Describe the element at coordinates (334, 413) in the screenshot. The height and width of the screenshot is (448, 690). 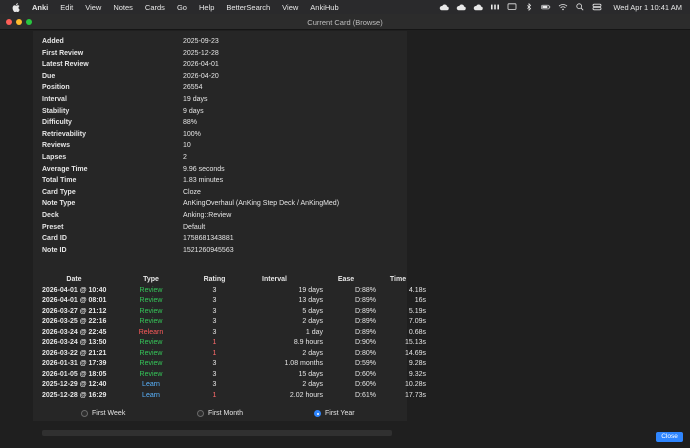
I see `radio-first-year: First Year` at that location.